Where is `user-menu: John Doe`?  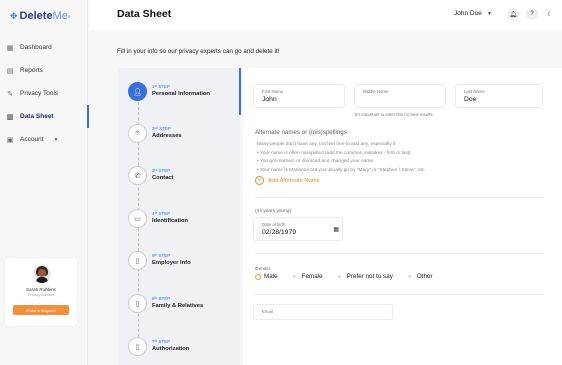 user-menu: John Doe is located at coordinates (468, 13).